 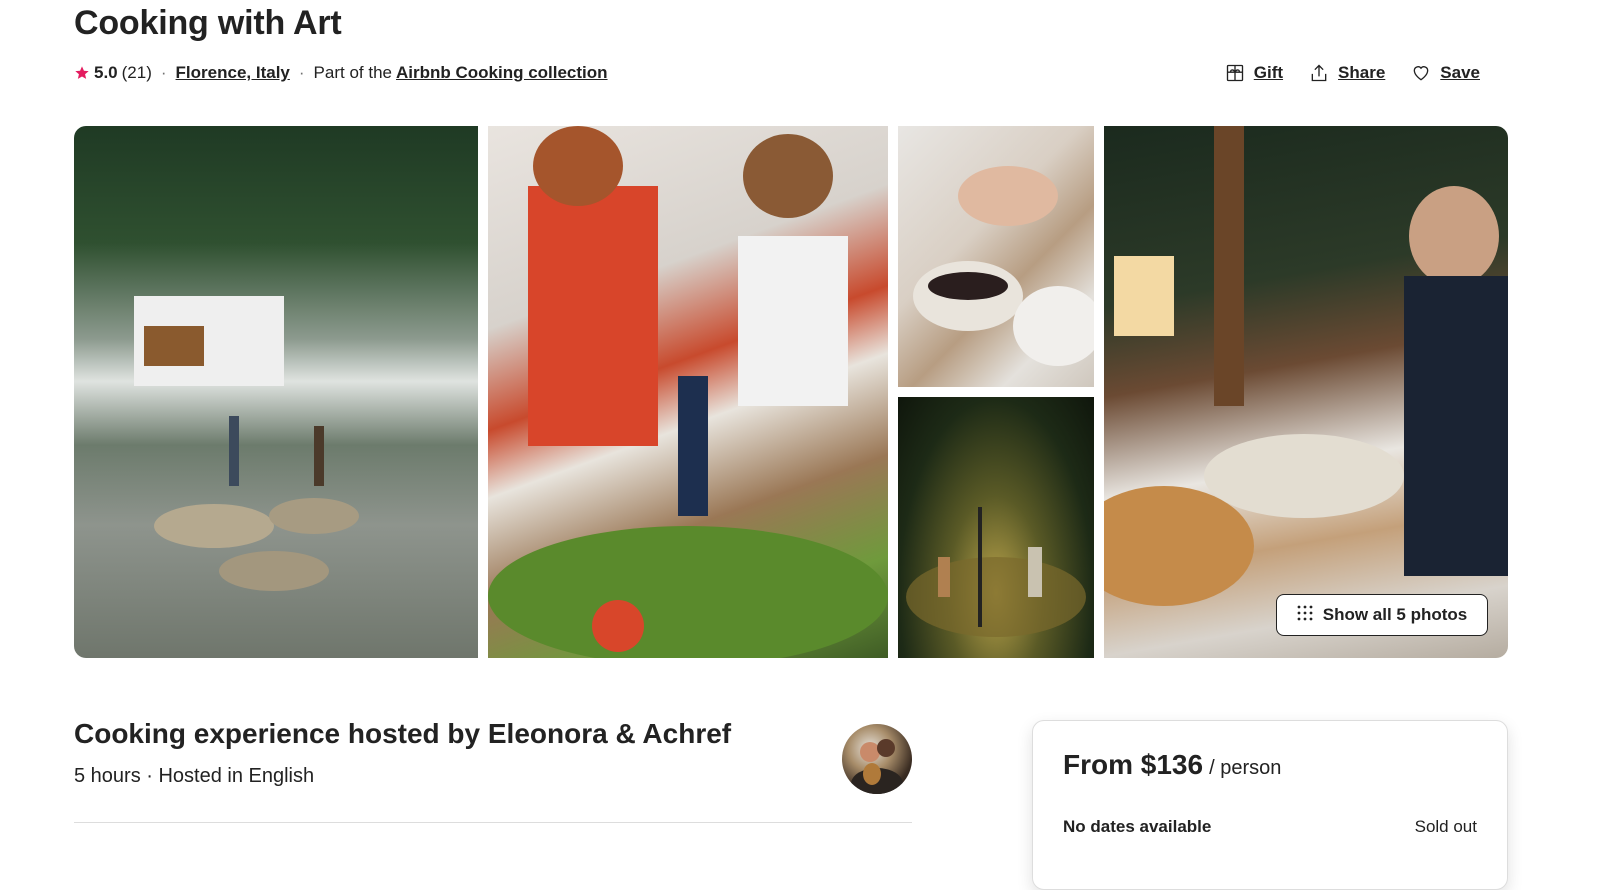 What do you see at coordinates (233, 73) in the screenshot?
I see `location-link: Florence, Italy` at bounding box center [233, 73].